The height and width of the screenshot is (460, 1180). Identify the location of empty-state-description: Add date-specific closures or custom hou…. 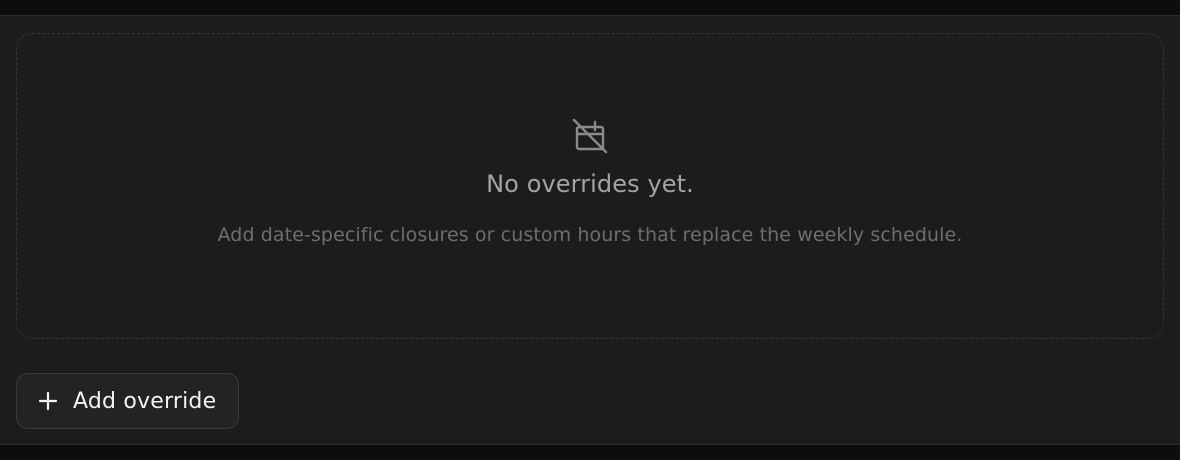
(590, 235).